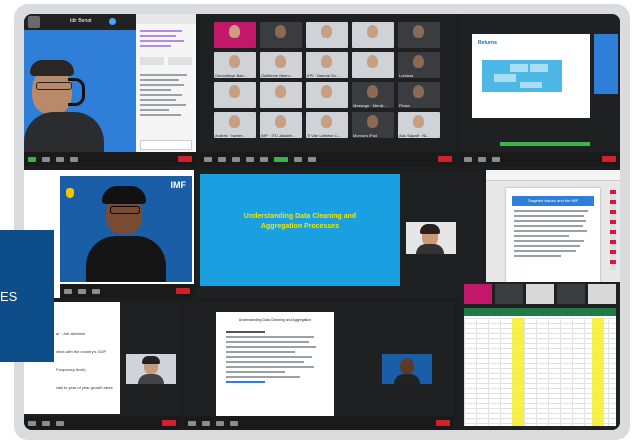  I want to click on chat-input, so click(166, 145).